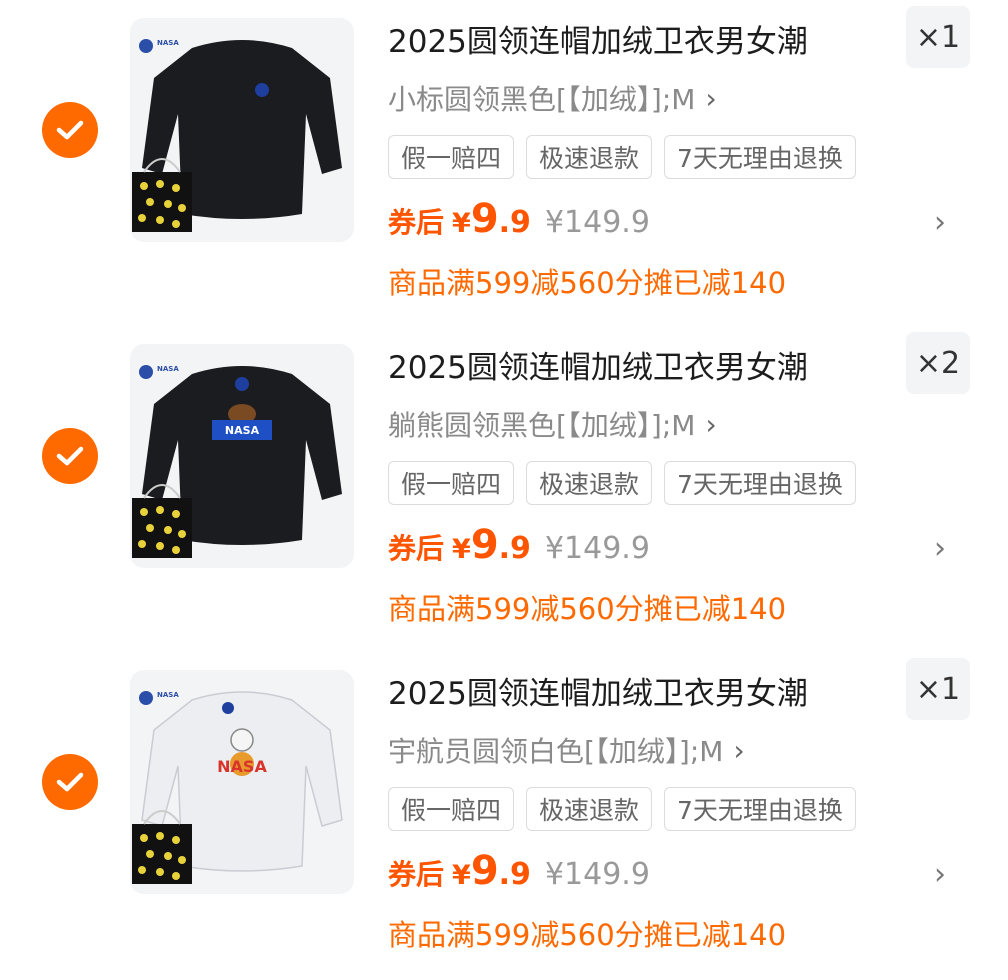 The height and width of the screenshot is (980, 1008). I want to click on sku-selector: 小标圆领黑色[【加绒】];M ›, so click(552, 98).